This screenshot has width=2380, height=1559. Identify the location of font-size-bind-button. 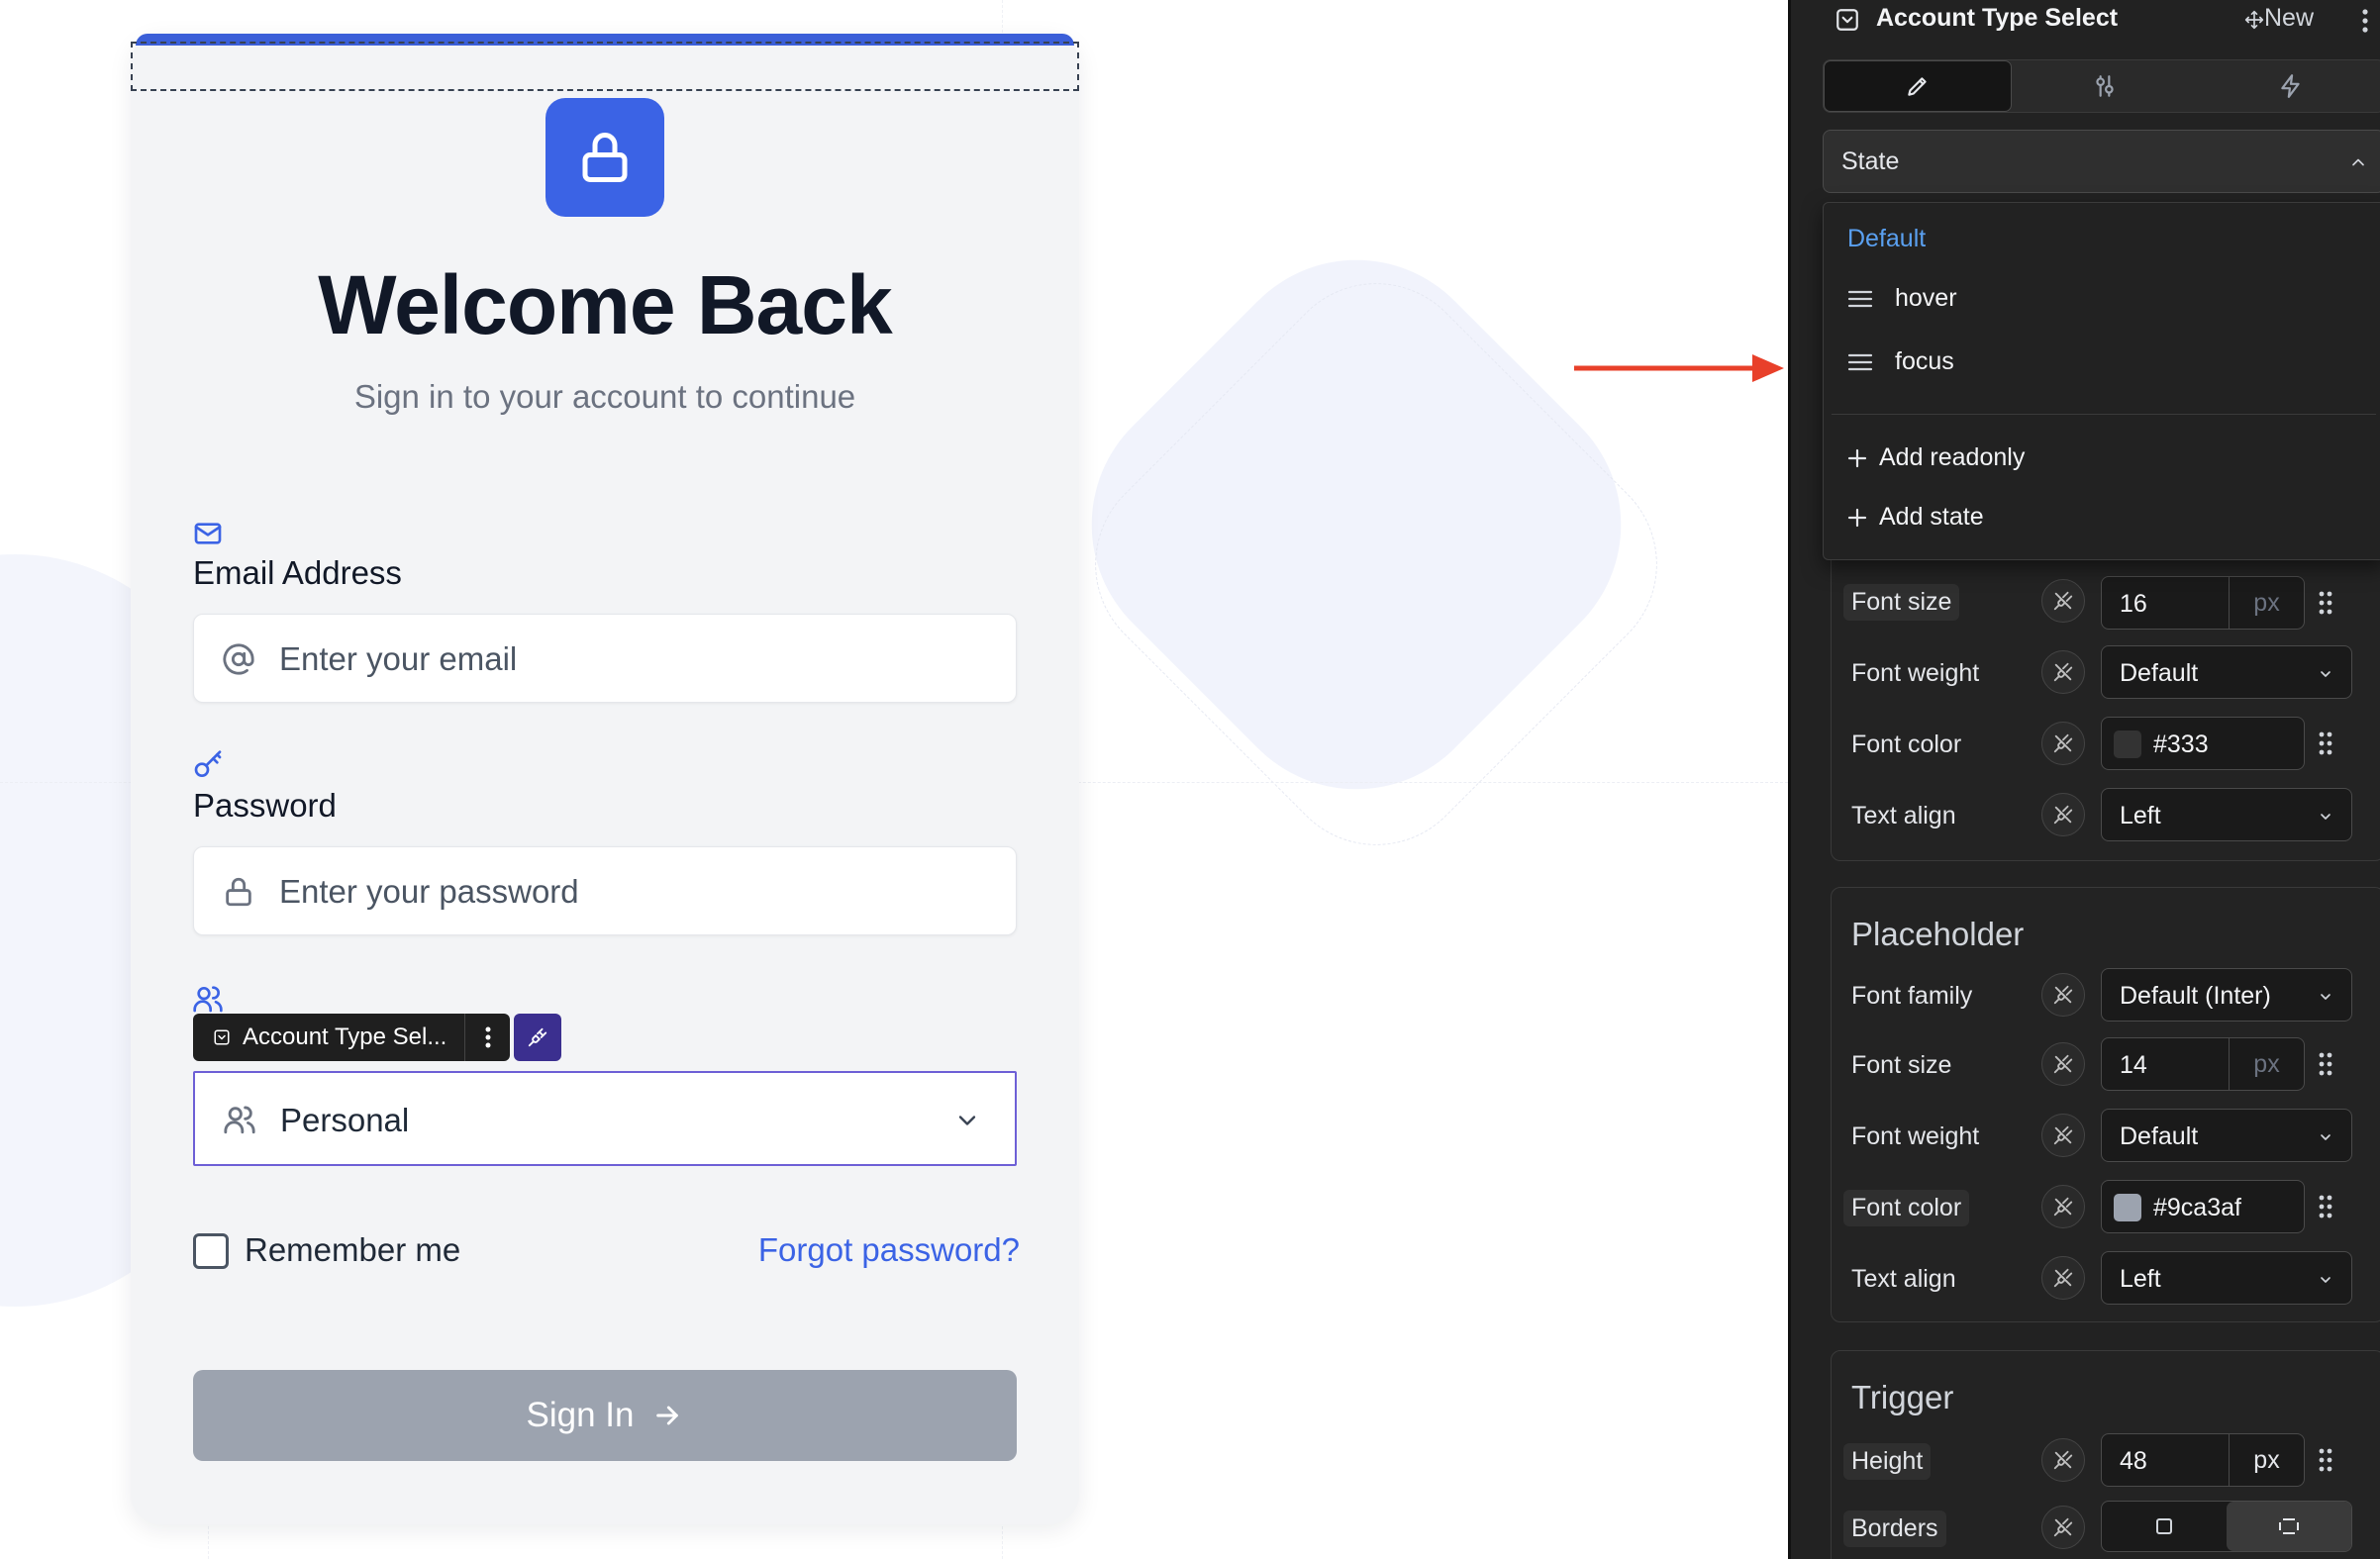
(2063, 601).